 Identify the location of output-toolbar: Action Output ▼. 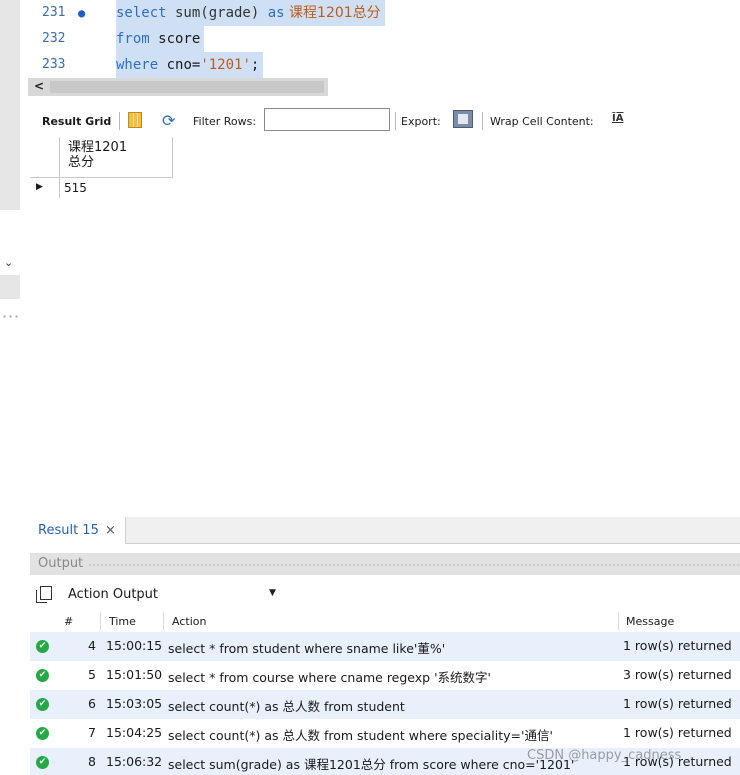
(385, 594).